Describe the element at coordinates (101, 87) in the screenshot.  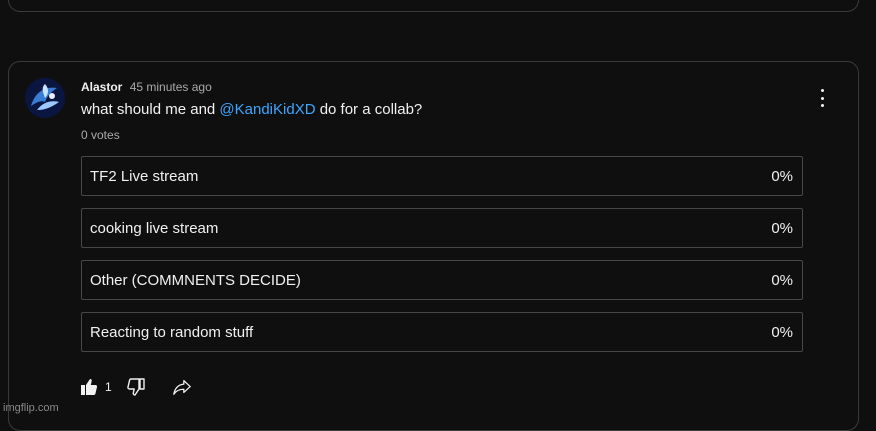
I see `author-name: Alastor` at that location.